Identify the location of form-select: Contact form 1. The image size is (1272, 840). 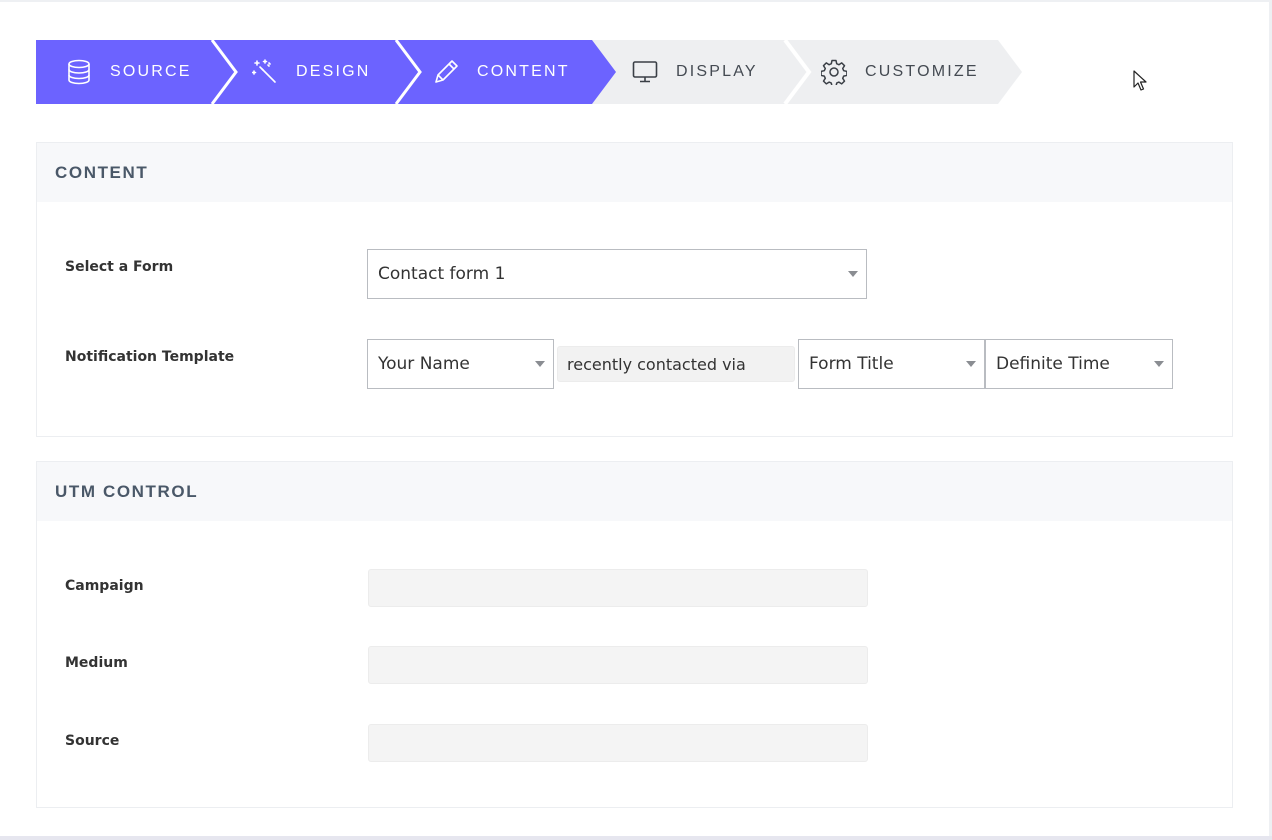
(617, 274).